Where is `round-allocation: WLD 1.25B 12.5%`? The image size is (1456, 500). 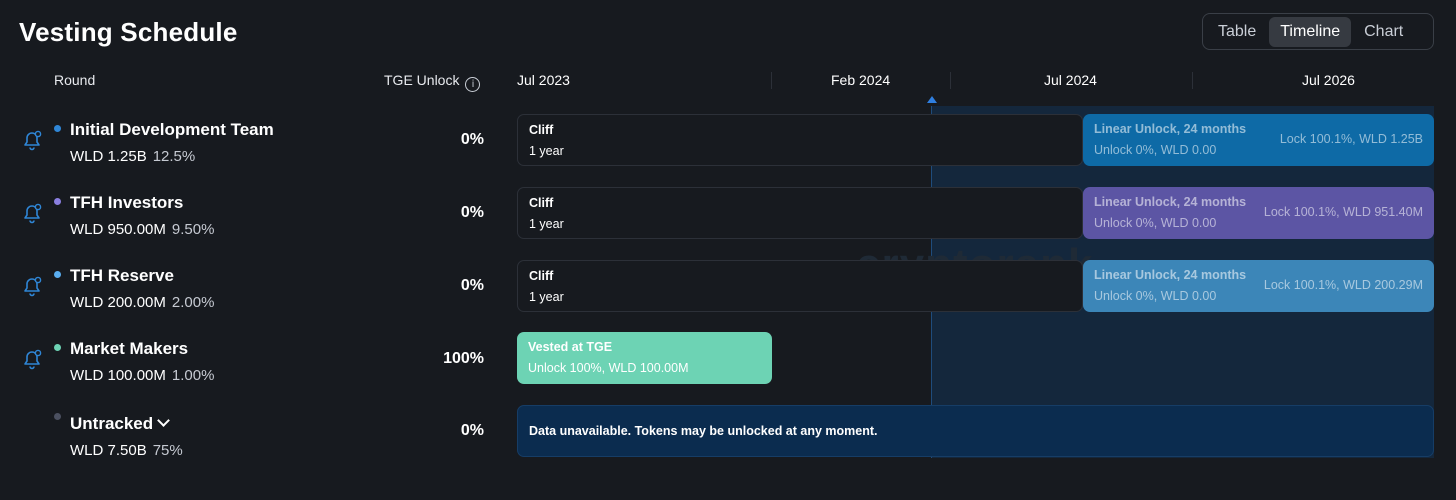
round-allocation: WLD 1.25B 12.5% is located at coordinates (132, 156).